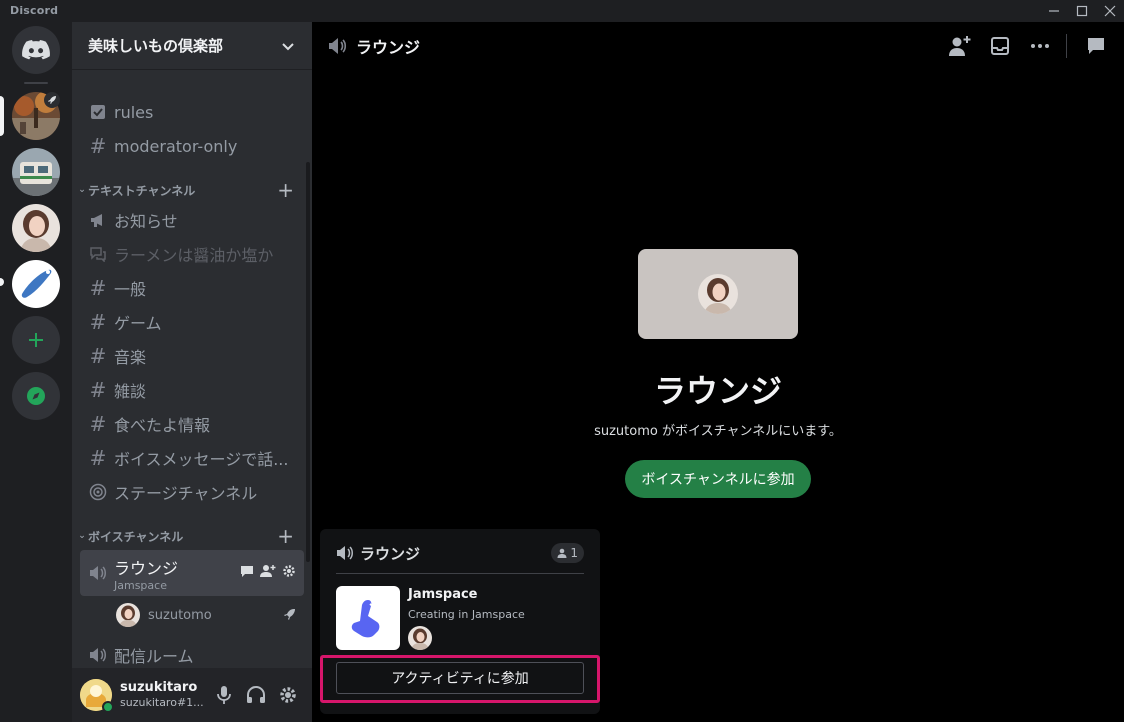 Image resolution: width=1124 pixels, height=722 pixels. I want to click on participant-tile, so click(718, 294).